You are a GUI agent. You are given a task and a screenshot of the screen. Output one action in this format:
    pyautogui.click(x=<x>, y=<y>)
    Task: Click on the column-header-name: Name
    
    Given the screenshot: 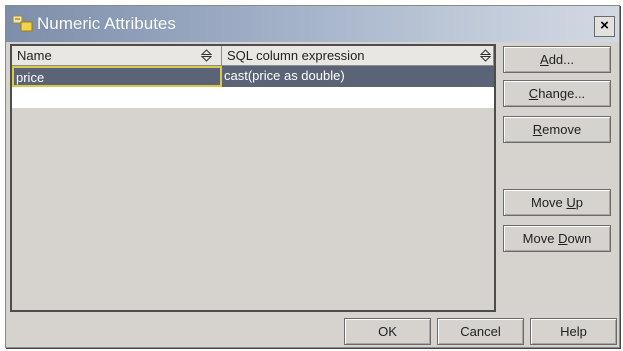 What is the action you would take?
    pyautogui.click(x=117, y=56)
    